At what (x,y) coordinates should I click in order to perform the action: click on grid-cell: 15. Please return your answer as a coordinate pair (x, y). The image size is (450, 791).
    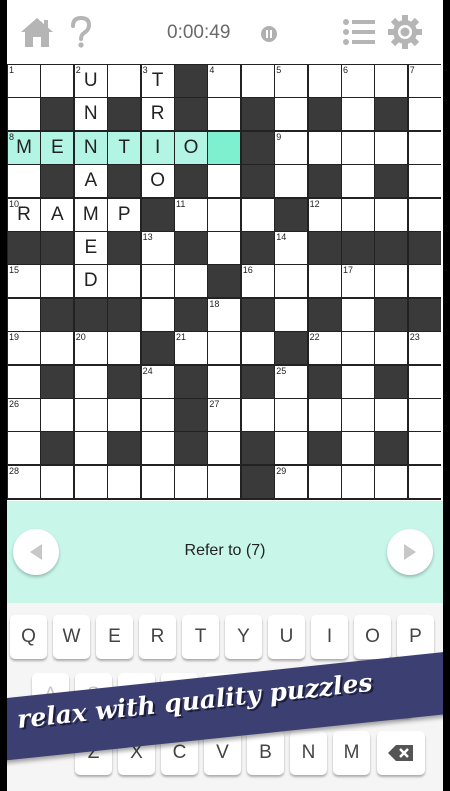
    Looking at the image, I should click on (24, 281).